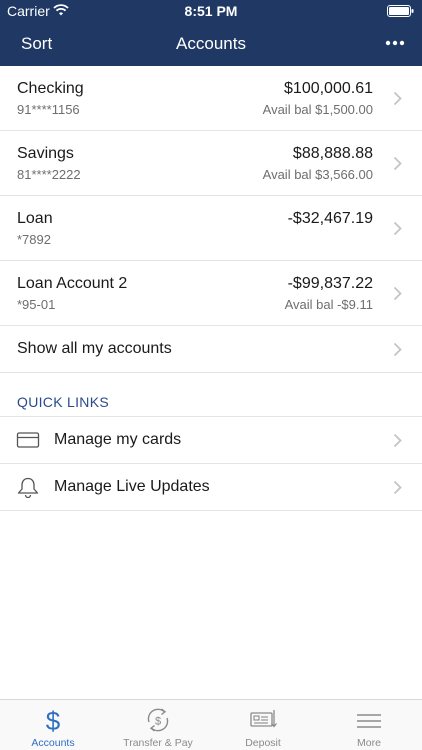  I want to click on status-bar: Carrier 8:51 PM, so click(211, 11).